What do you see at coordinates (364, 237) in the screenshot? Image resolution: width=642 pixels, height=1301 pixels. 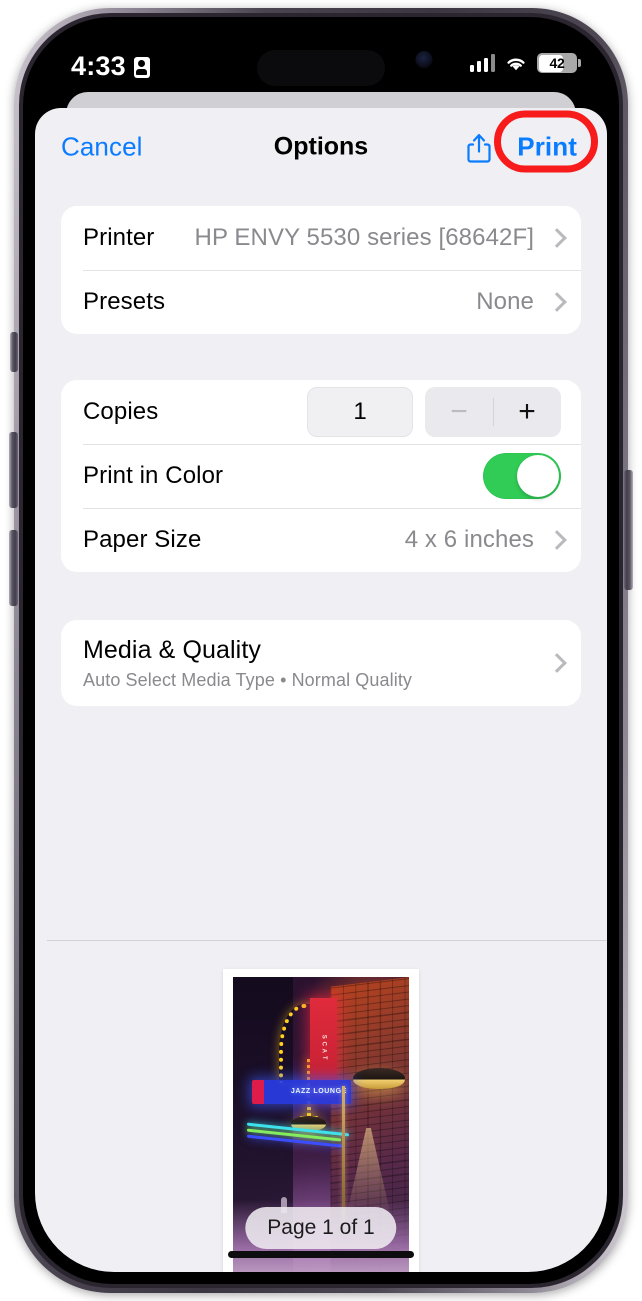 I see `printer-value: HP ENVY 5530 series [68642F]` at bounding box center [364, 237].